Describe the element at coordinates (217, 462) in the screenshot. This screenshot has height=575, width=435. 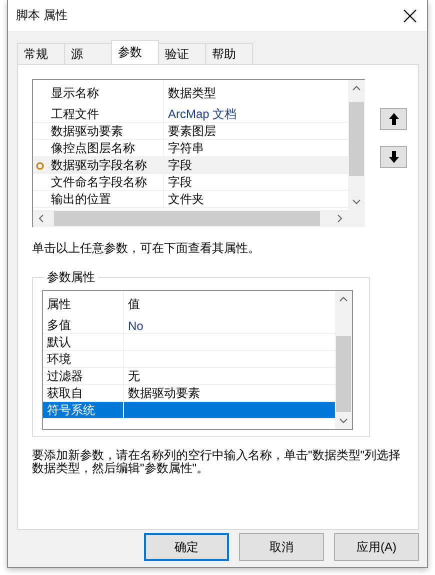
I see `help-text: 要添加新参数，请在名称列的空行中输入名称，单击"数据类型"列选择数据类型，然后编辑"参数属性"。` at that location.